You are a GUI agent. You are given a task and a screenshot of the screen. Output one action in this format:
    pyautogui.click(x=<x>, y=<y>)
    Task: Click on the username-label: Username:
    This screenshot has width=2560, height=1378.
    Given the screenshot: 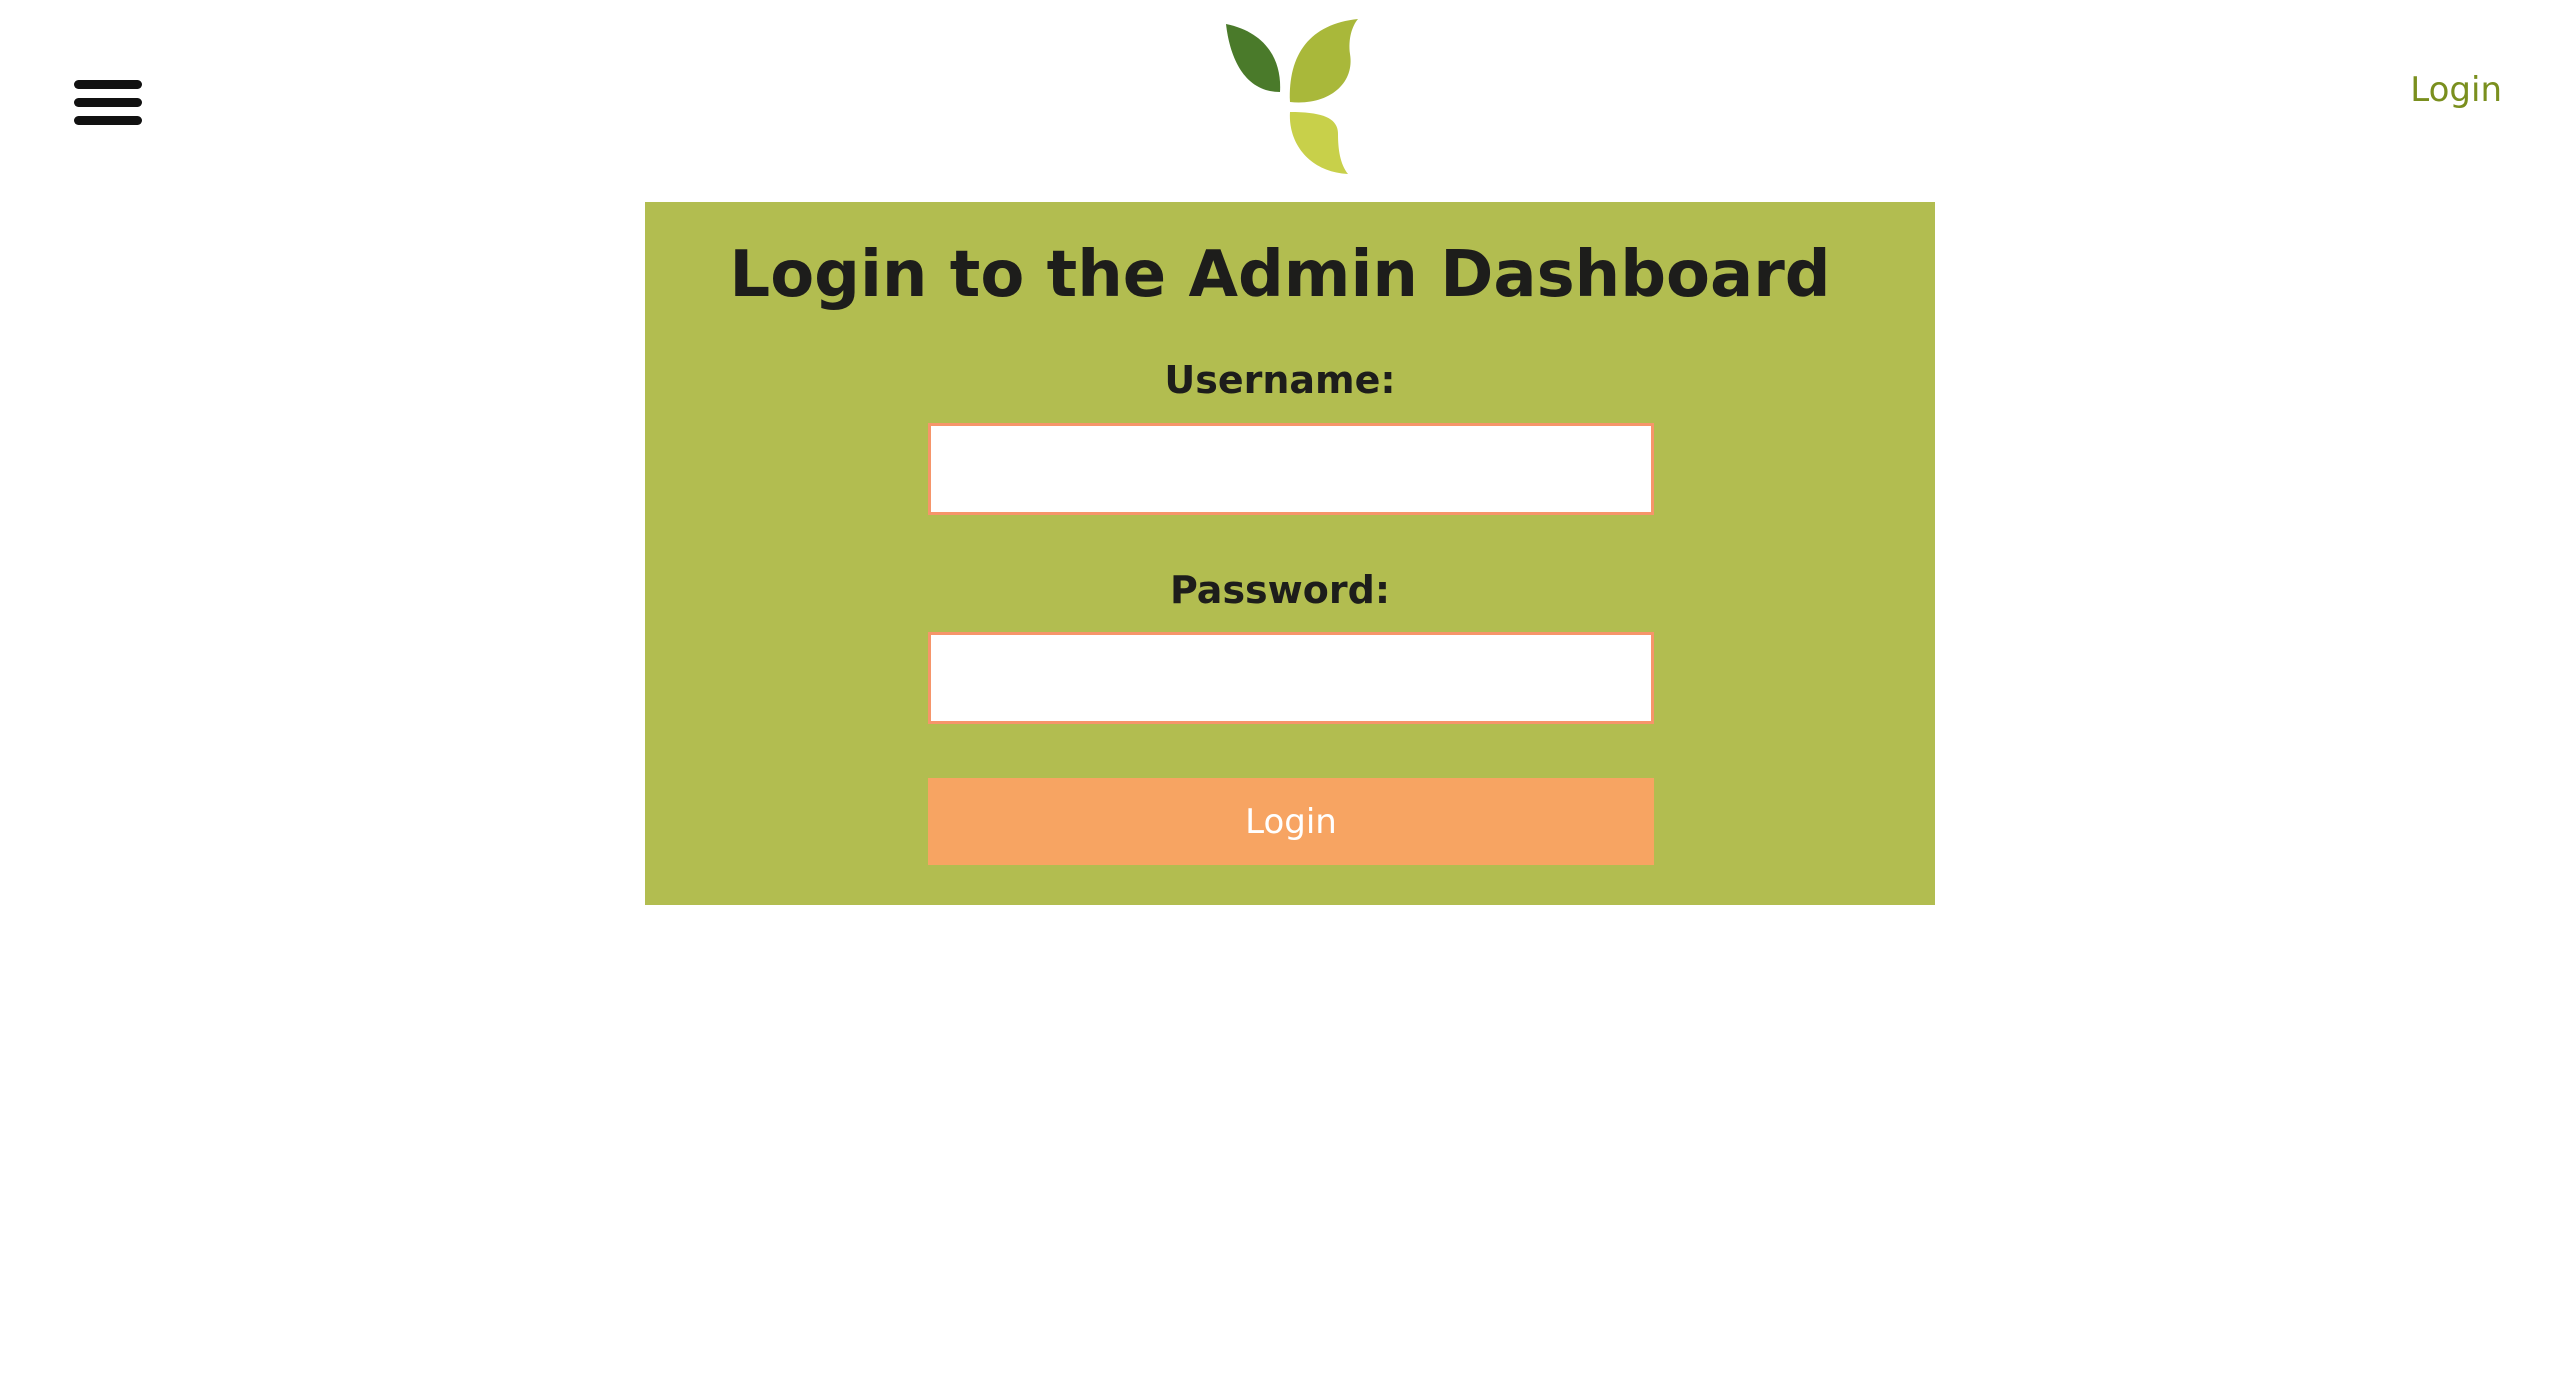 What is the action you would take?
    pyautogui.click(x=1280, y=380)
    